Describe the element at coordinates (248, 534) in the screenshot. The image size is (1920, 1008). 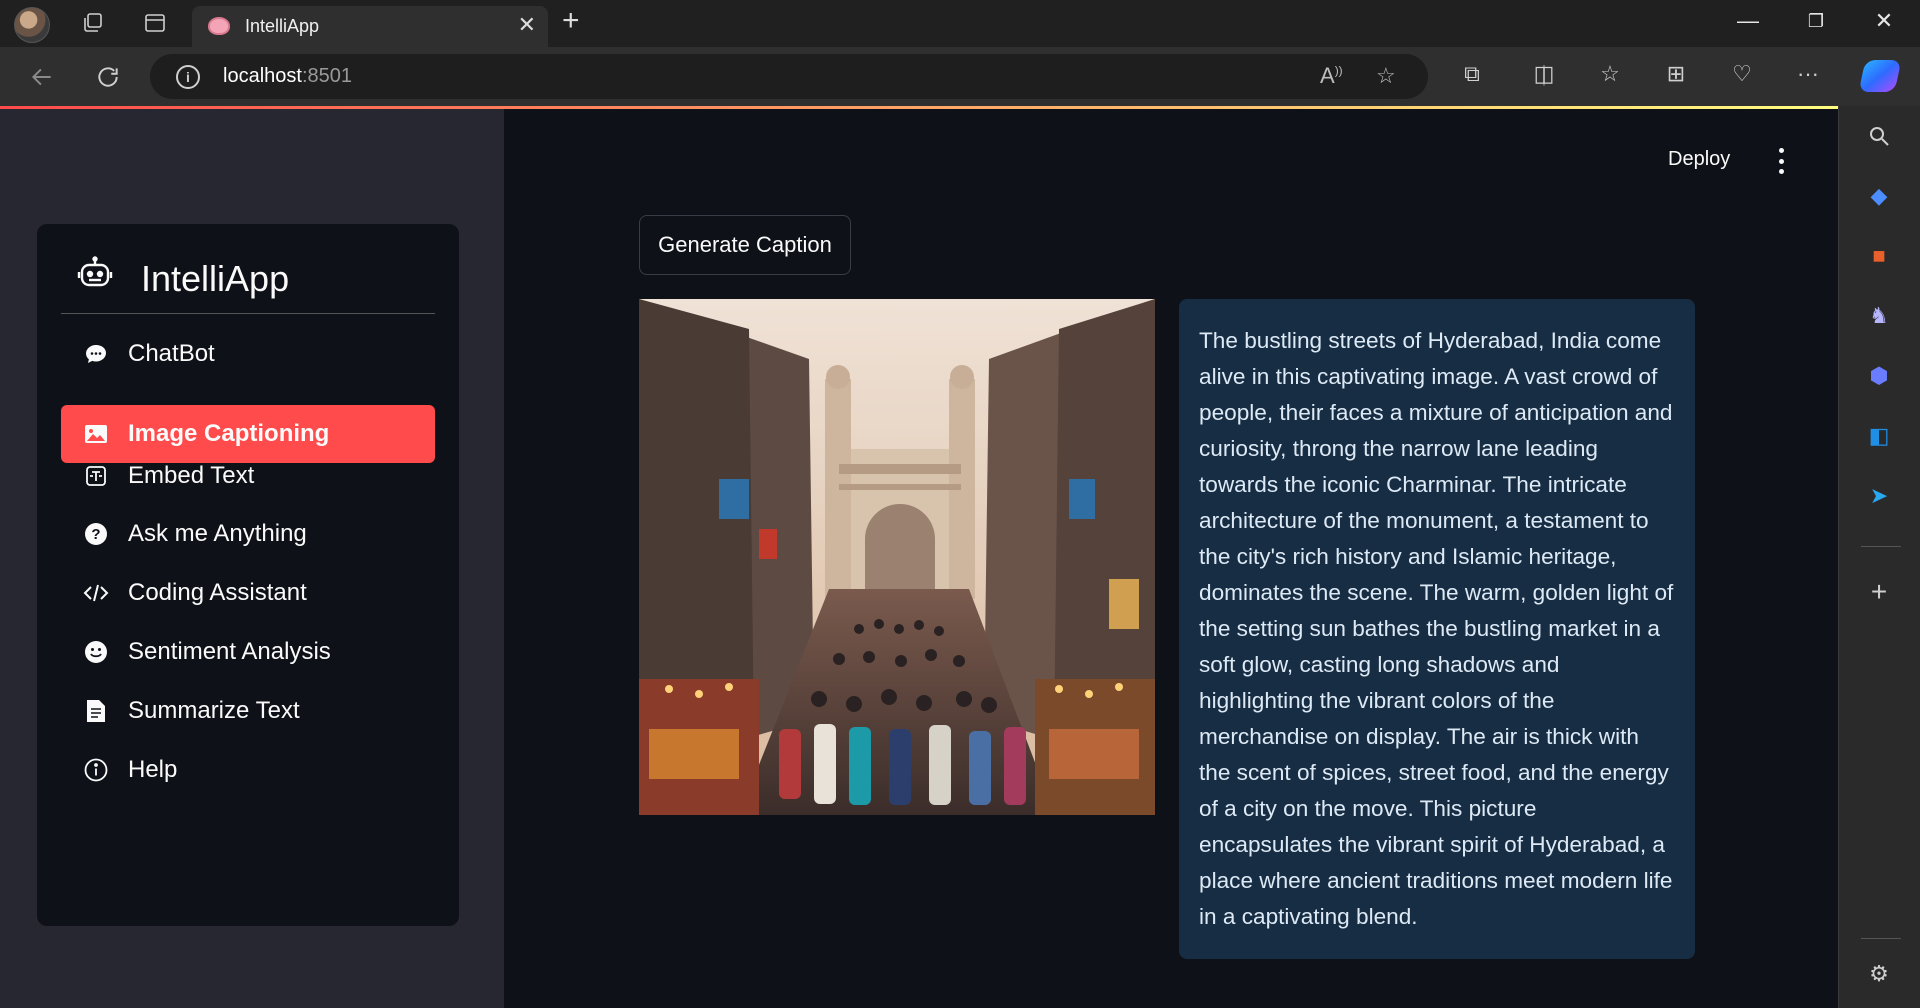
I see `menu-item-ask-me-anything: ? Ask me Anything` at that location.